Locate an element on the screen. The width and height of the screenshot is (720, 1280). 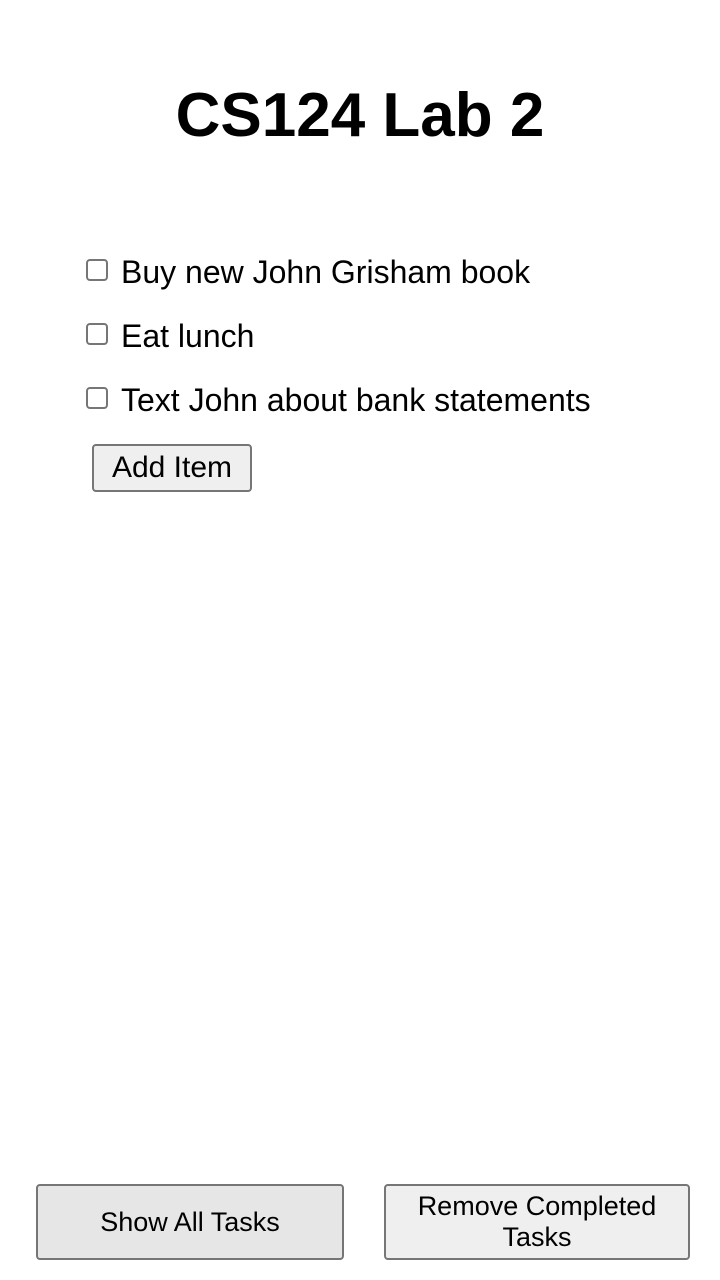
task-label: Eat lunch is located at coordinates (188, 336).